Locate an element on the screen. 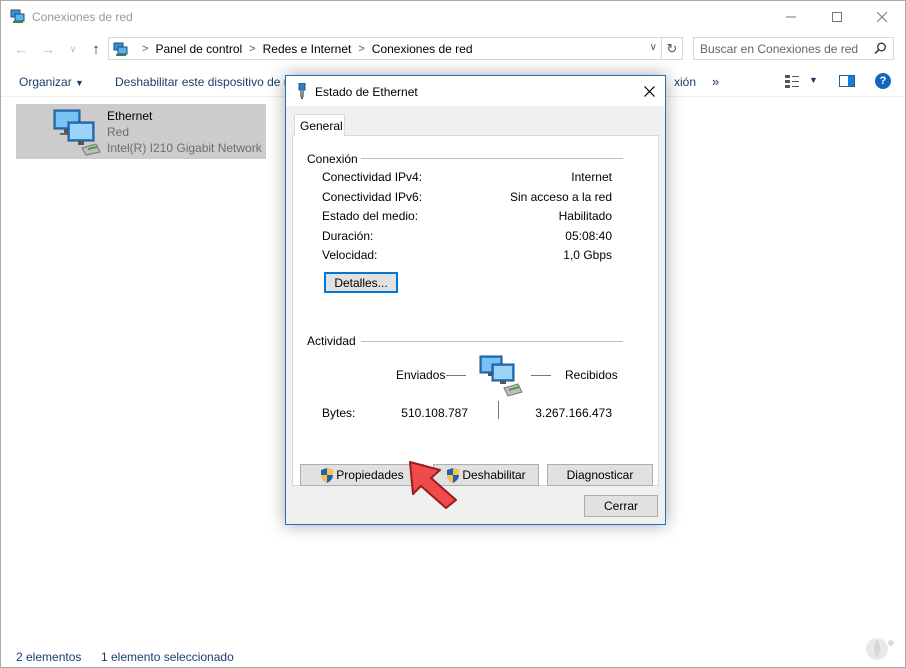  dialog-close-button is located at coordinates (649, 91).